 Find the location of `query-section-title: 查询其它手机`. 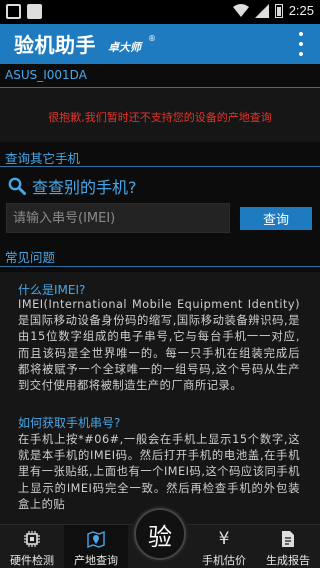

query-section-title: 查询其它手机 is located at coordinates (43, 158).